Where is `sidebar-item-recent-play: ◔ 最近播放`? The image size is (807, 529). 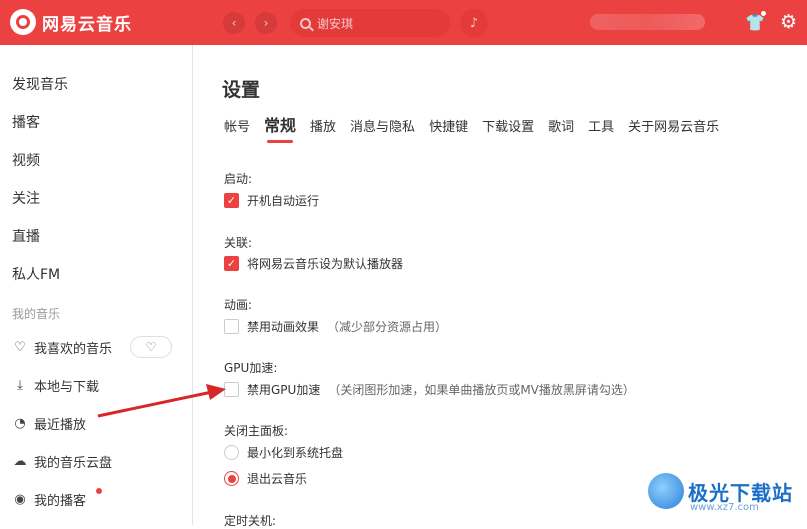 sidebar-item-recent-play: ◔ 最近播放 is located at coordinates (49, 423).